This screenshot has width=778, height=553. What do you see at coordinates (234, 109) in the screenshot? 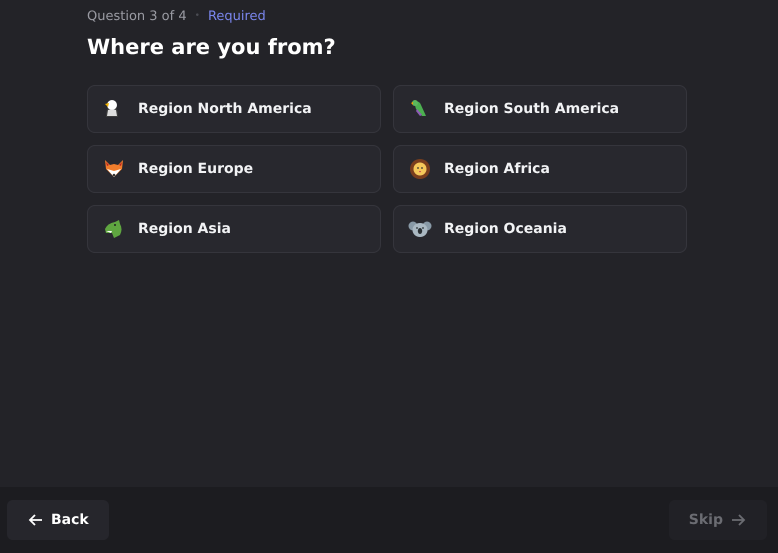
I see `region-option: Region North America` at bounding box center [234, 109].